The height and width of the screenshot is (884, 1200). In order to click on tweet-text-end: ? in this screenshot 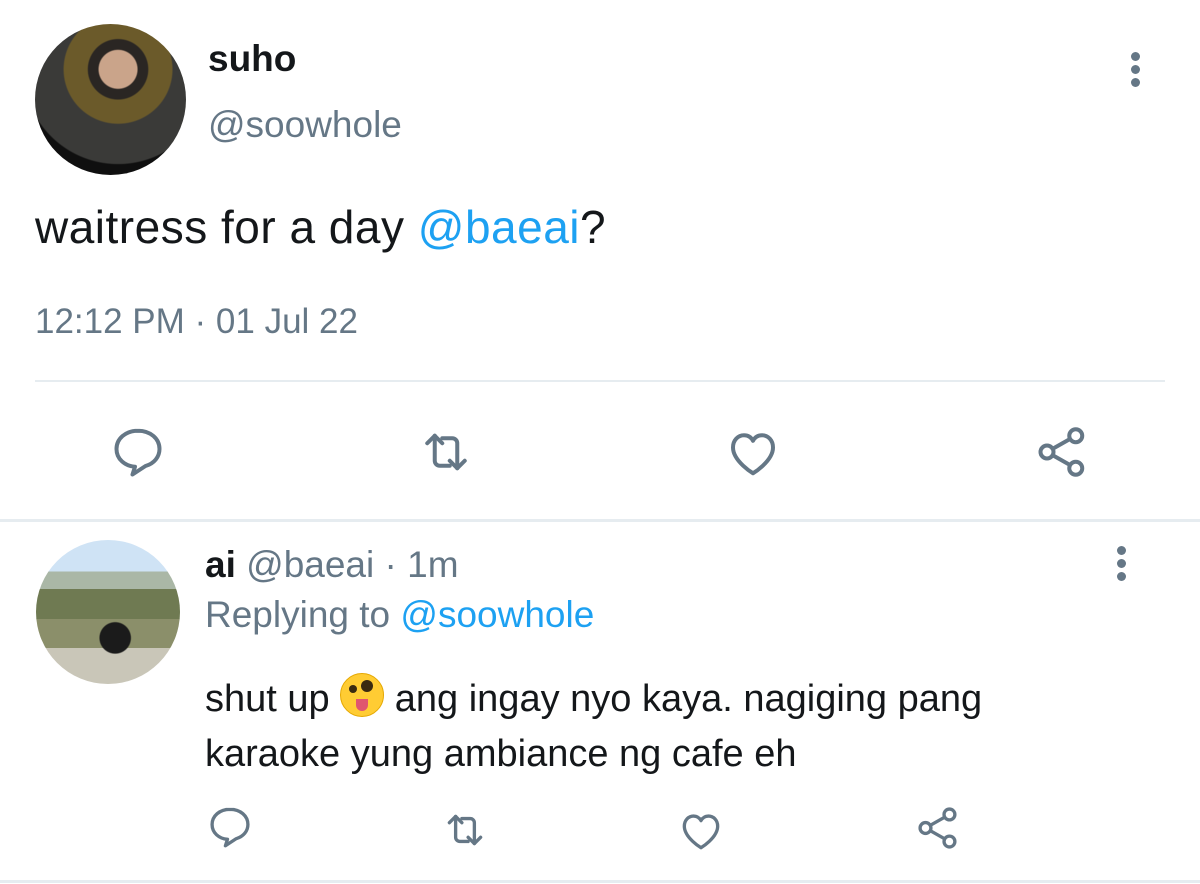, I will do `click(593, 227)`.